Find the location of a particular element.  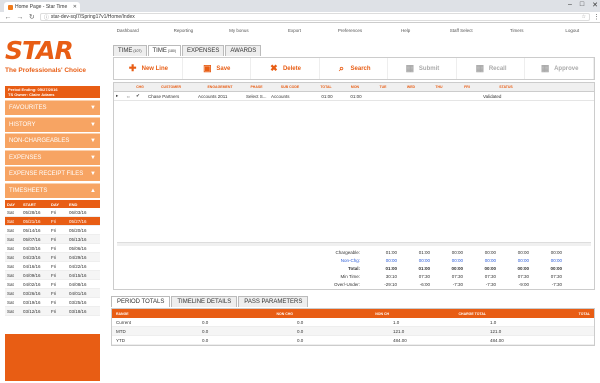

topnav-item-reporting: Reporting is located at coordinates (184, 30).